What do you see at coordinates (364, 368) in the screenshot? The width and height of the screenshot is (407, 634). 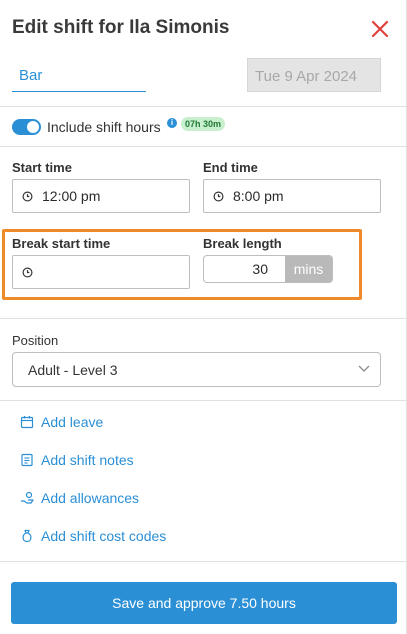 I see `chevron-down-icon` at bounding box center [364, 368].